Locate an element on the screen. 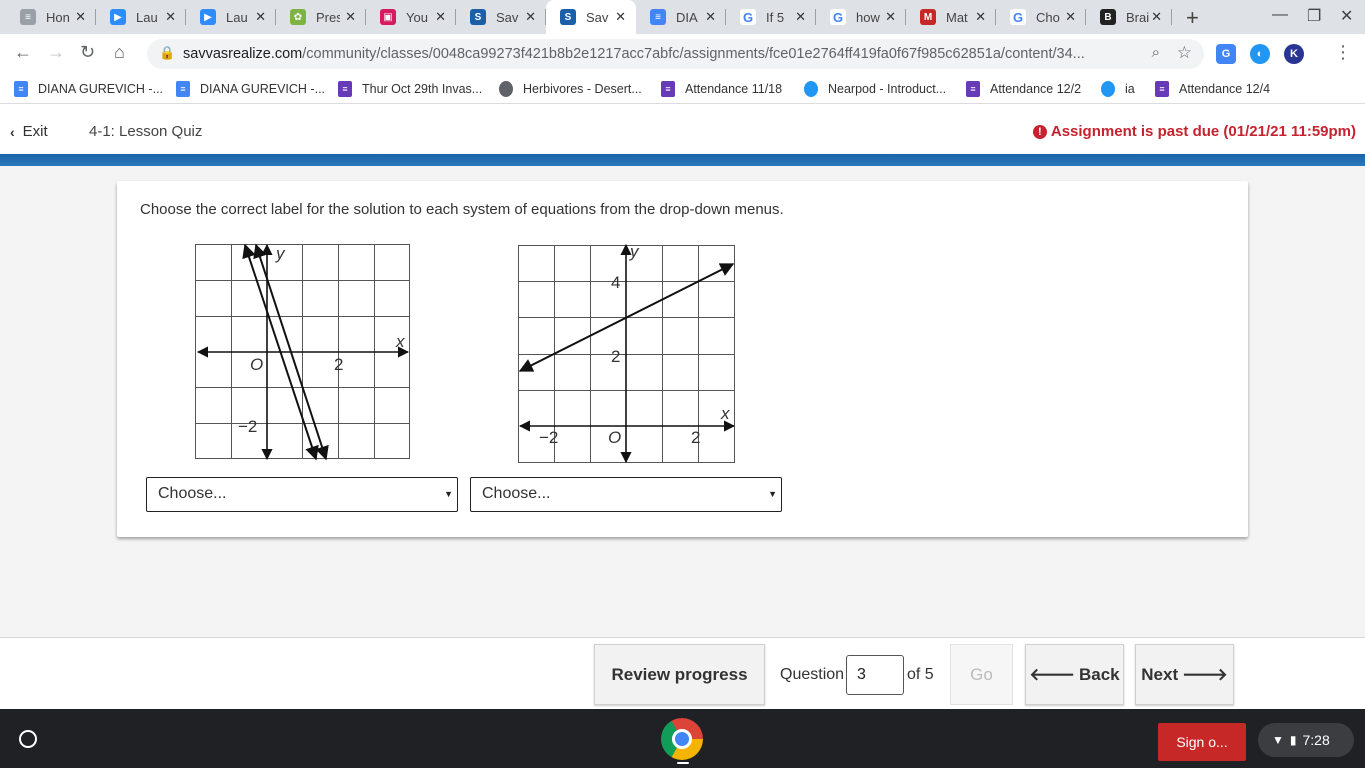 The height and width of the screenshot is (768, 1365). mathway-icon: M is located at coordinates (928, 17).